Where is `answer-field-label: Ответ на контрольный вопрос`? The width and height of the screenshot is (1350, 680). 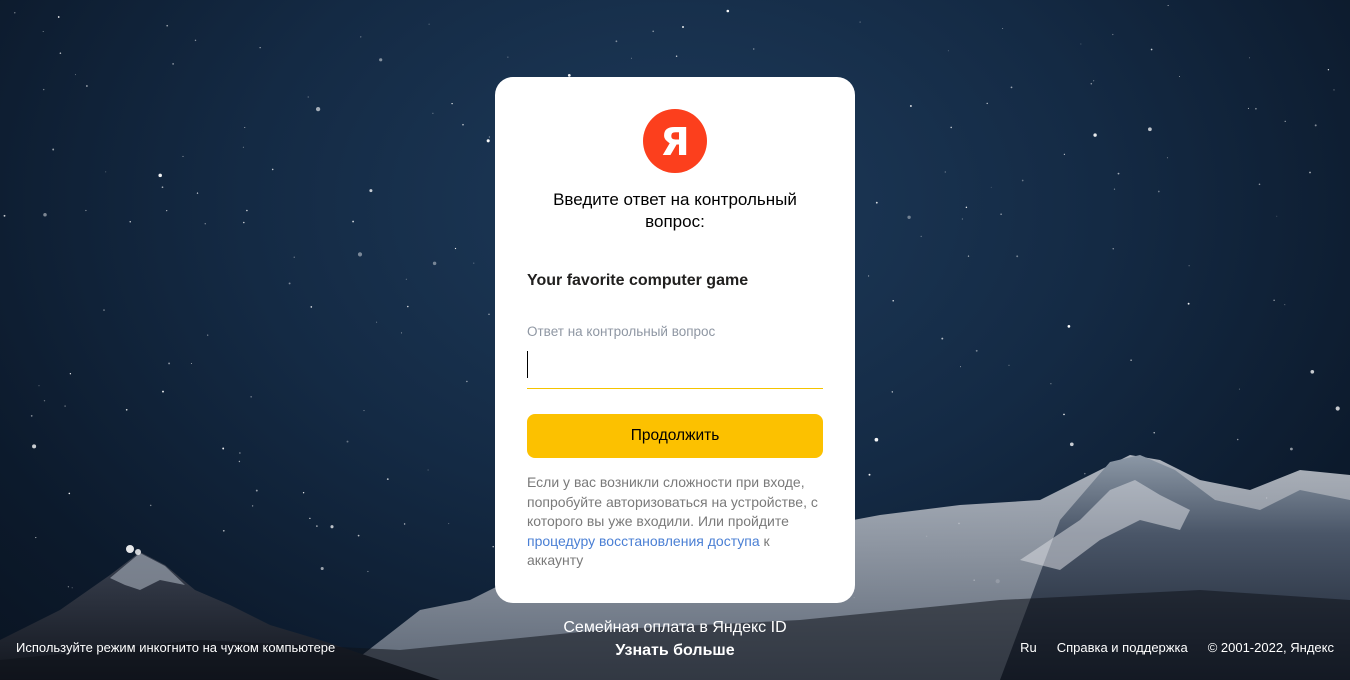
answer-field-label: Ответ на контрольный вопрос is located at coordinates (621, 331).